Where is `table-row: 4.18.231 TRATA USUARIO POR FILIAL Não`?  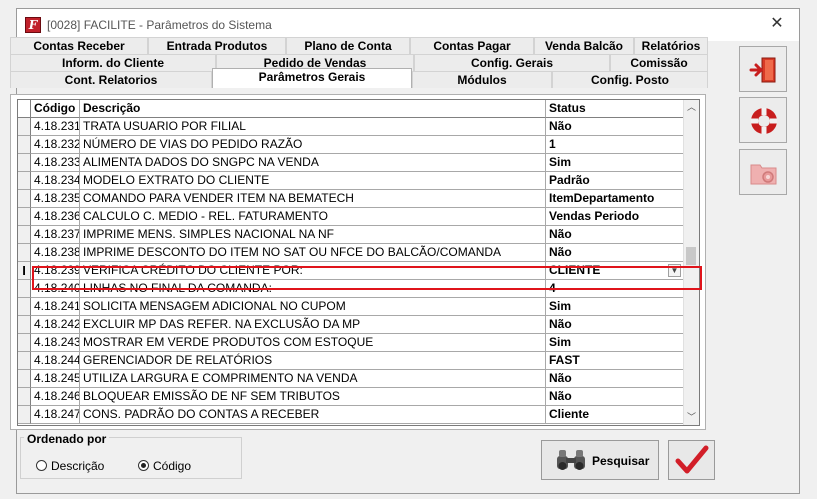 table-row: 4.18.231 TRATA USUARIO POR FILIAL Não is located at coordinates (351, 127).